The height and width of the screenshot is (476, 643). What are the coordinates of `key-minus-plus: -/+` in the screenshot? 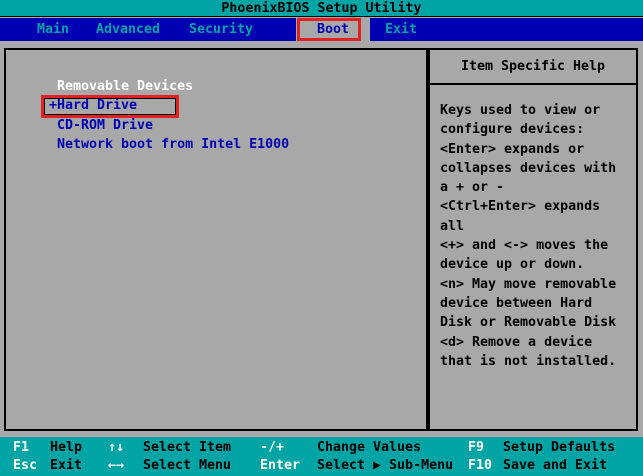 It's located at (272, 447).